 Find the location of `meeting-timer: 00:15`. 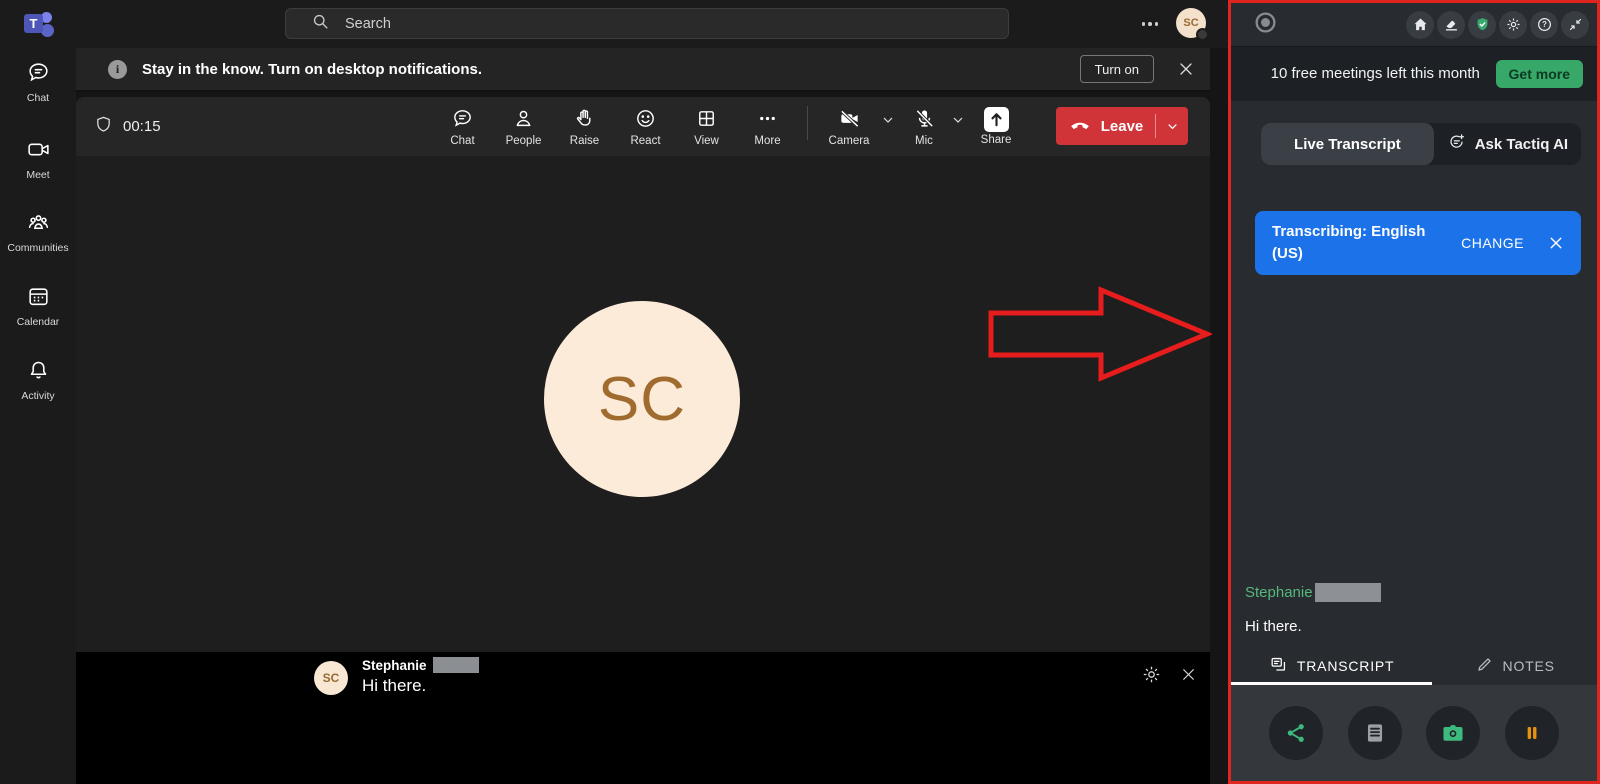

meeting-timer: 00:15 is located at coordinates (127, 126).